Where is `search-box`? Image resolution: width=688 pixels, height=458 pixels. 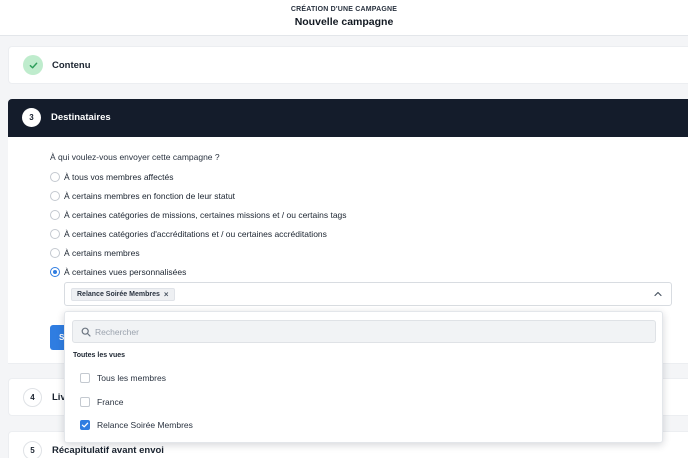 search-box is located at coordinates (364, 331).